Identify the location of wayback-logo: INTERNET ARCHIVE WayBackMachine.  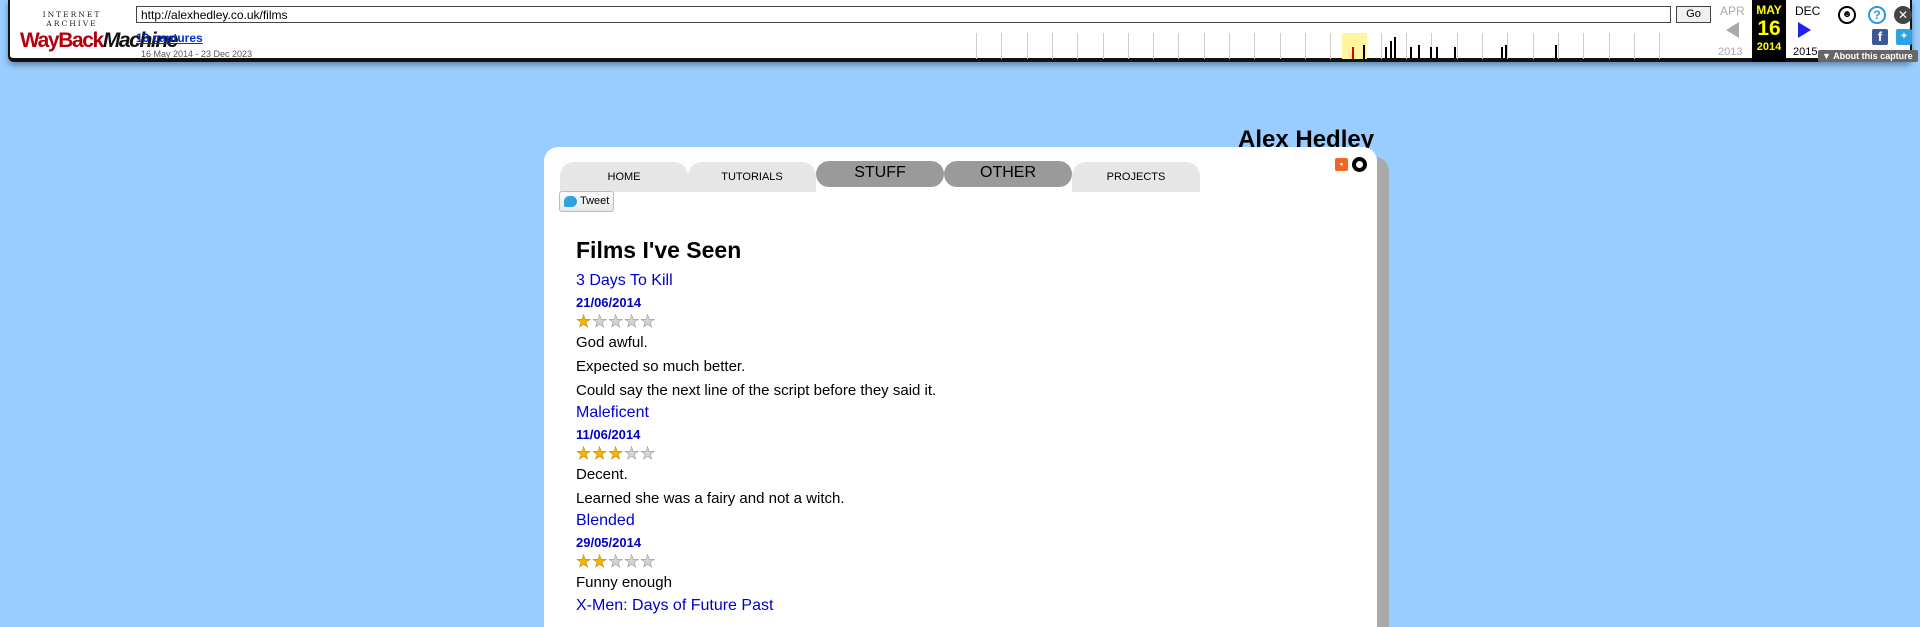
(99, 31).